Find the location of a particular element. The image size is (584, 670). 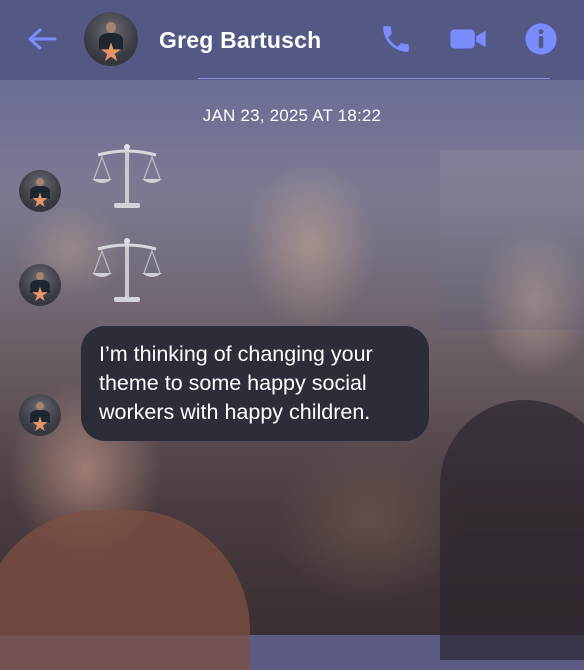

background-figure is located at coordinates (512, 530).